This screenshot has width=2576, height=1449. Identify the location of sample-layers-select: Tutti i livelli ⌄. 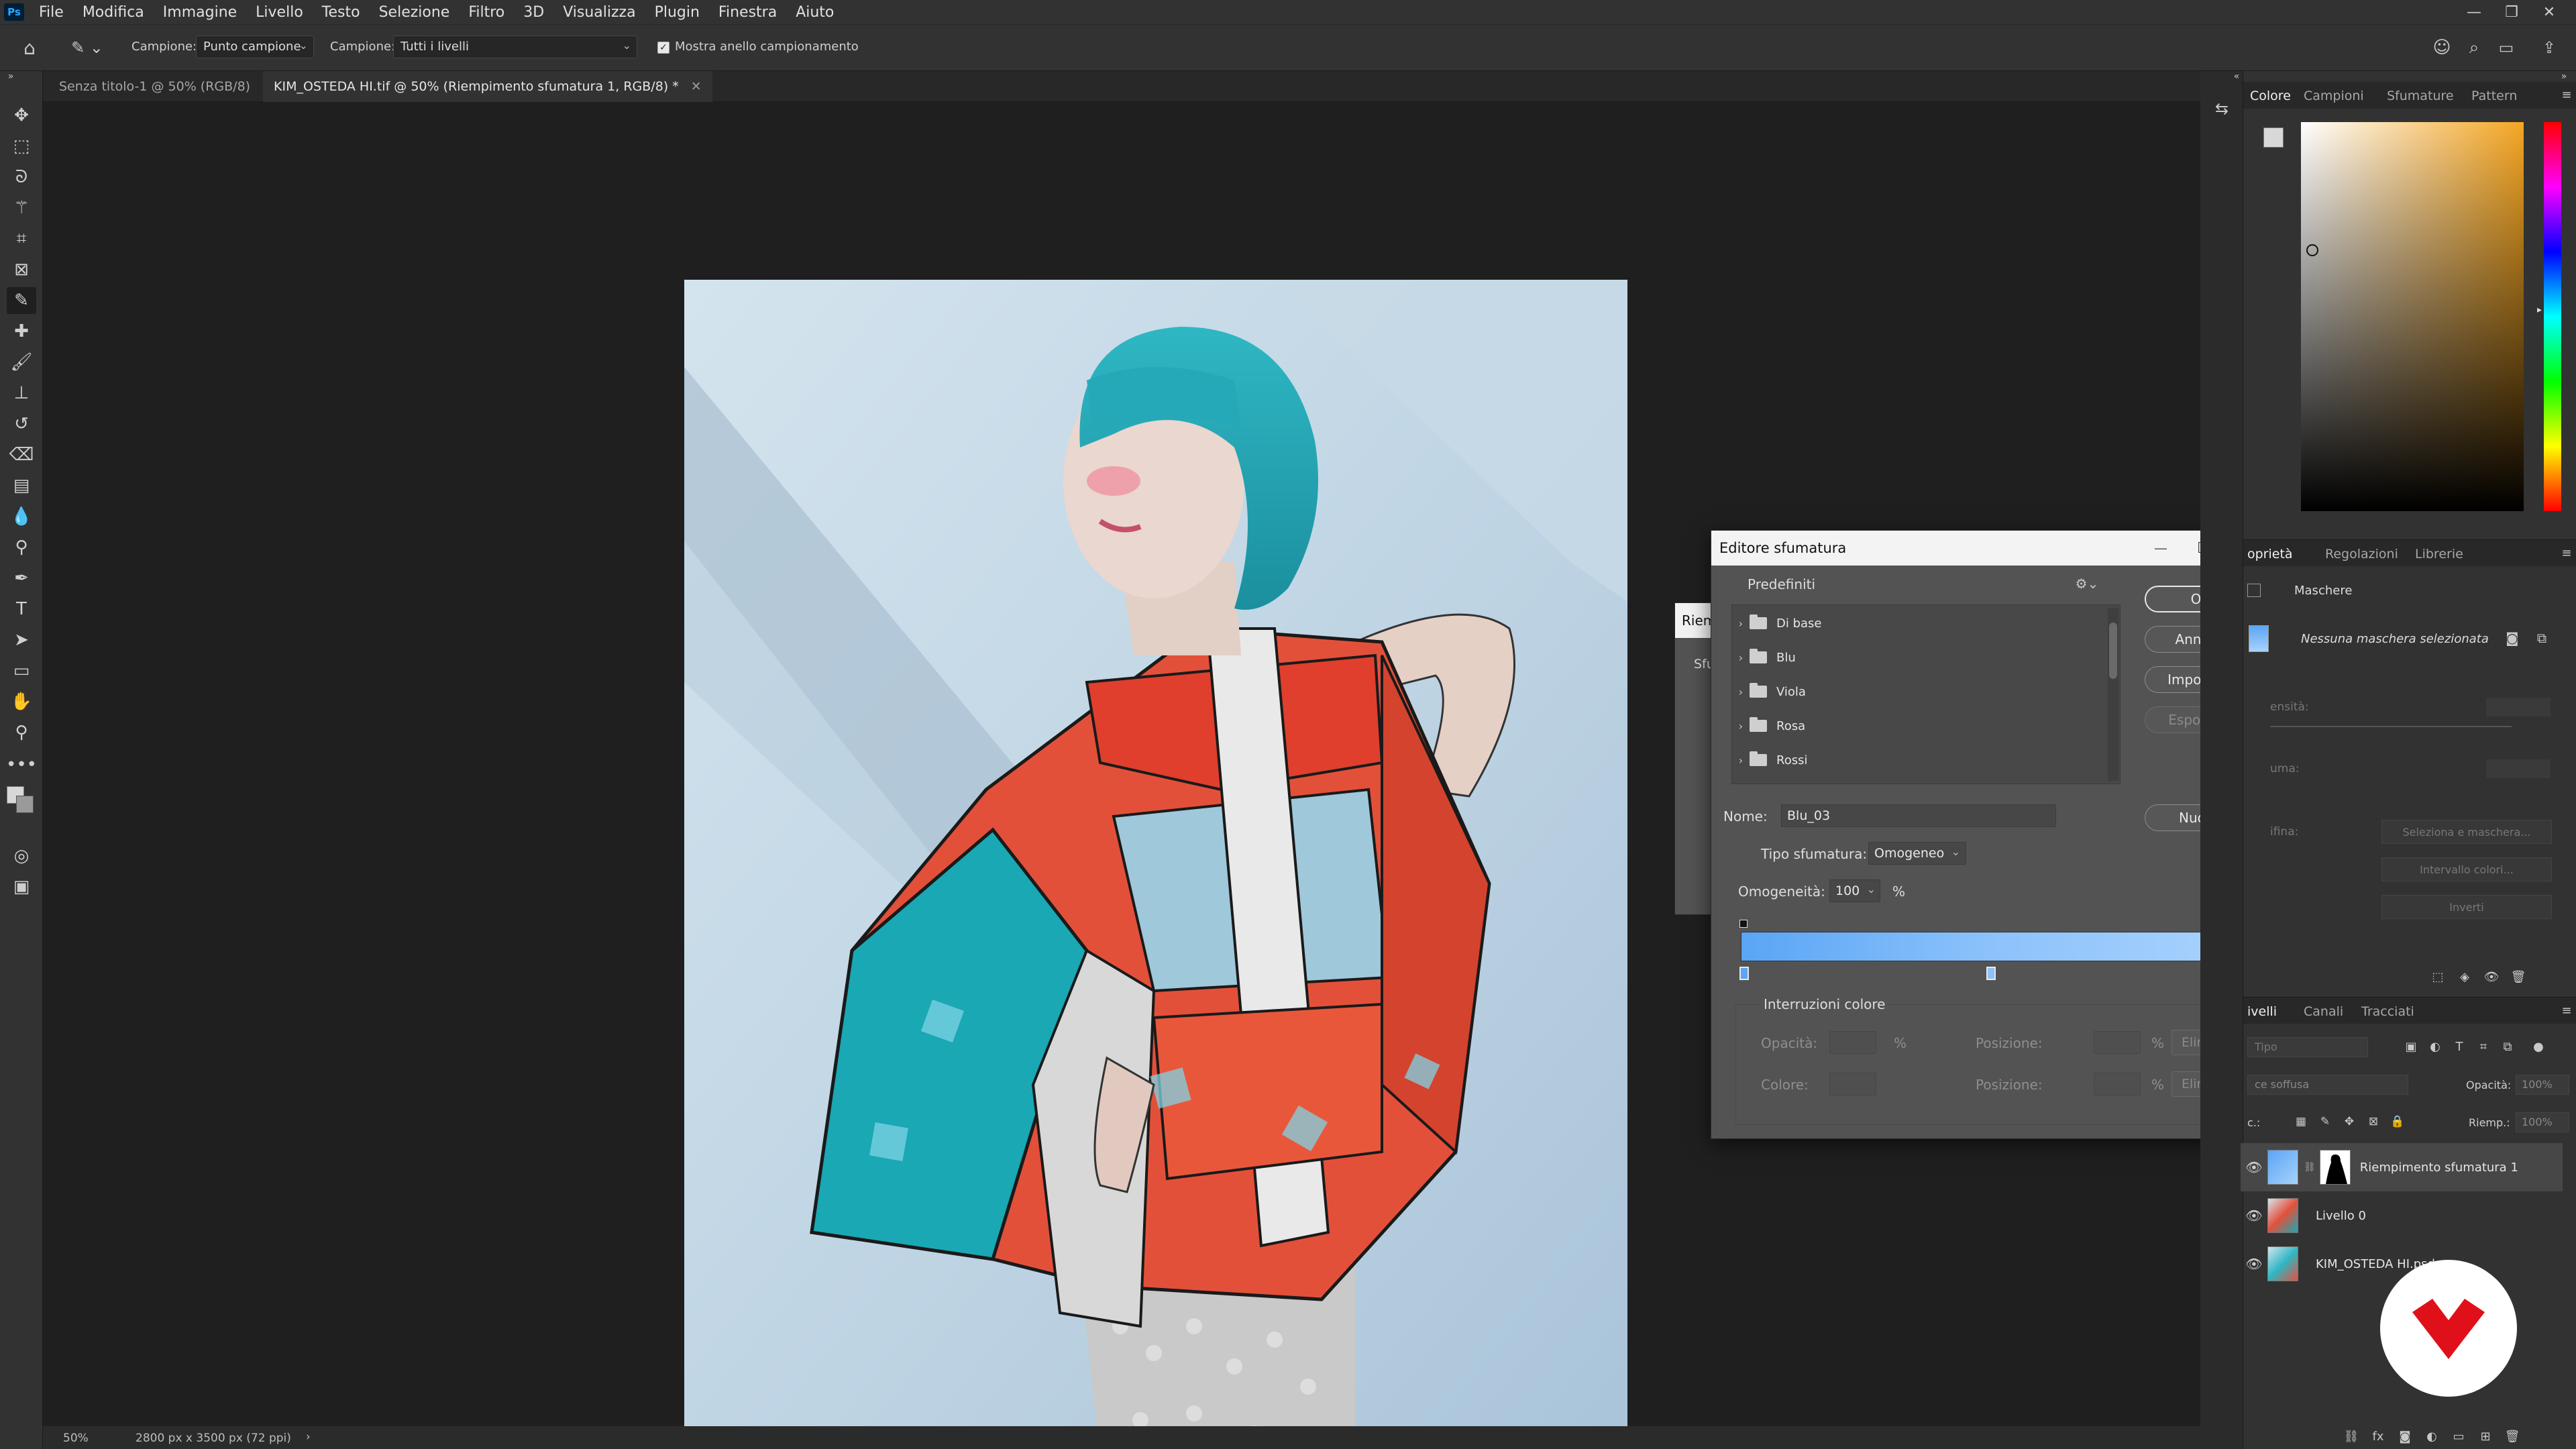
(515, 47).